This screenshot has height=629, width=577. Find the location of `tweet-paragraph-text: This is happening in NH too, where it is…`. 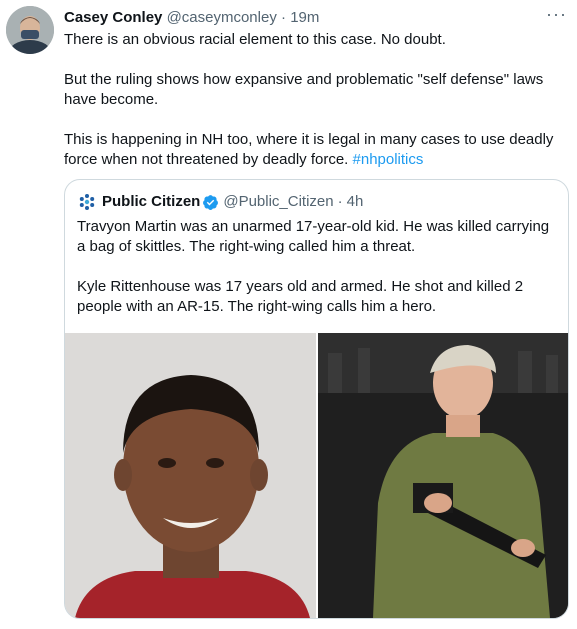

tweet-paragraph-text: This is happening in NH too, where it is… is located at coordinates (309, 149).